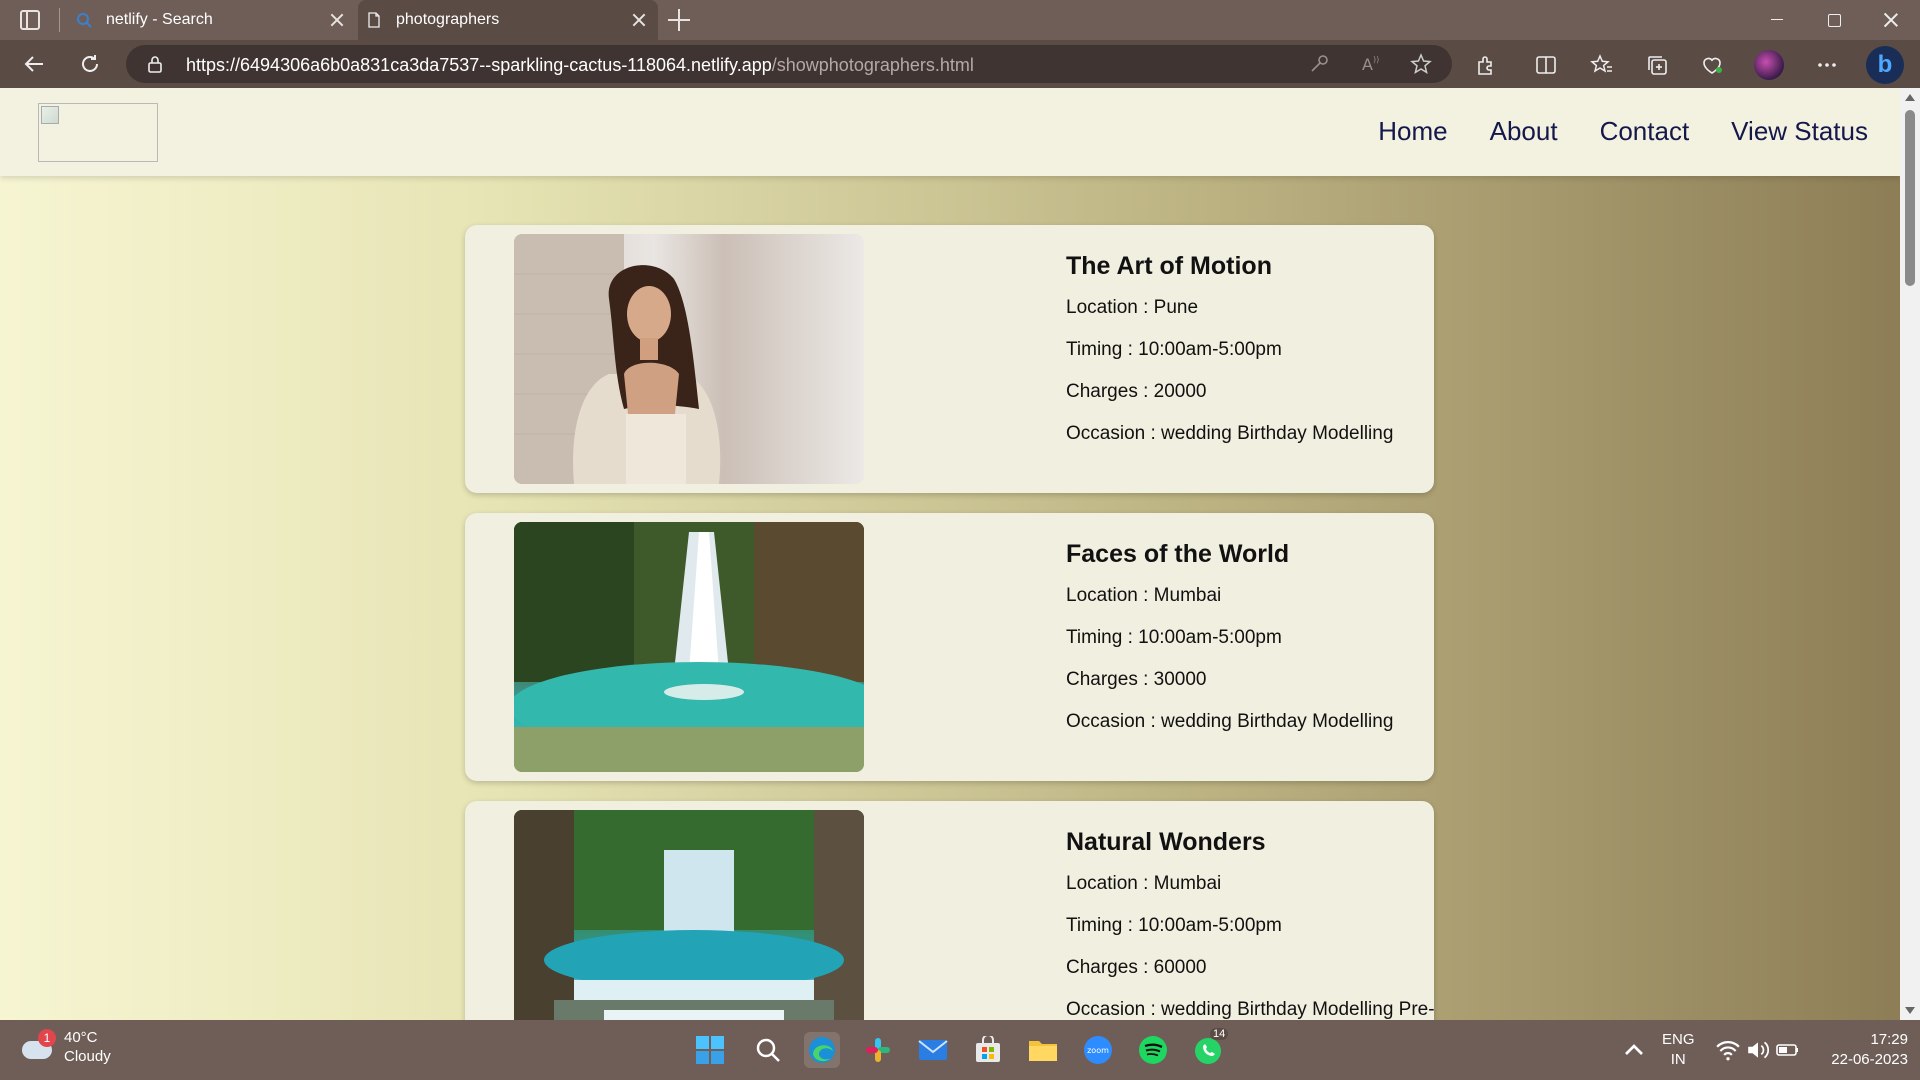  Describe the element at coordinates (933, 1050) in the screenshot. I see `mail-icon` at that location.